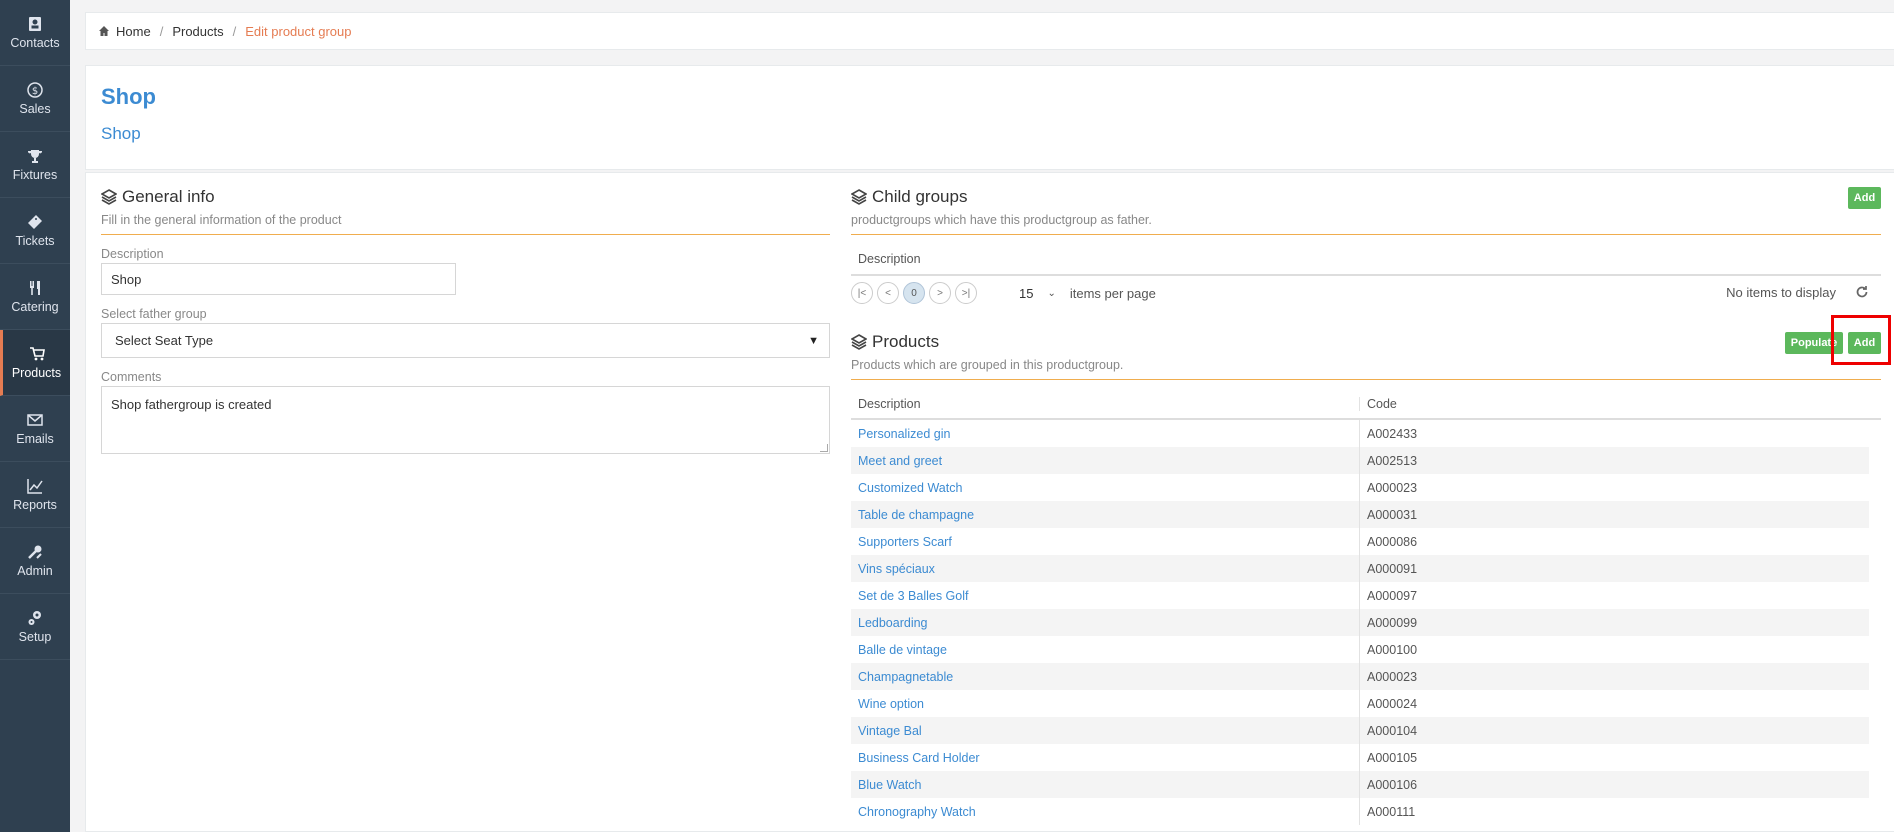 Image resolution: width=1894 pixels, height=832 pixels. What do you see at coordinates (940, 293) in the screenshot?
I see `next-page-icon: >` at bounding box center [940, 293].